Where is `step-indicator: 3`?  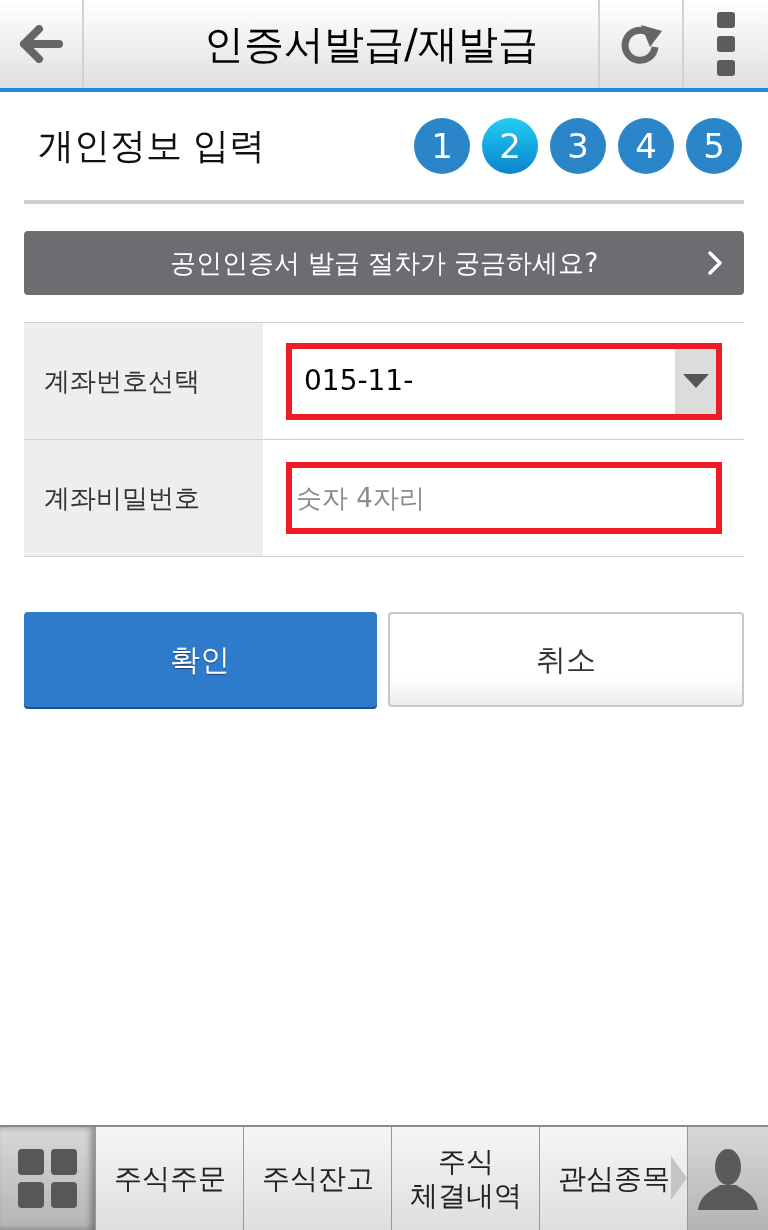 step-indicator: 3 is located at coordinates (578, 146).